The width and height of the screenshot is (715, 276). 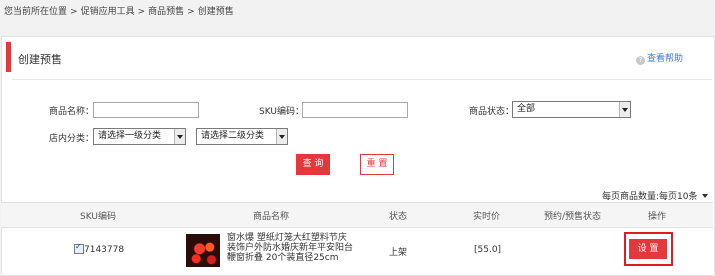 What do you see at coordinates (8, 57) in the screenshot?
I see `title-accent-bar` at bounding box center [8, 57].